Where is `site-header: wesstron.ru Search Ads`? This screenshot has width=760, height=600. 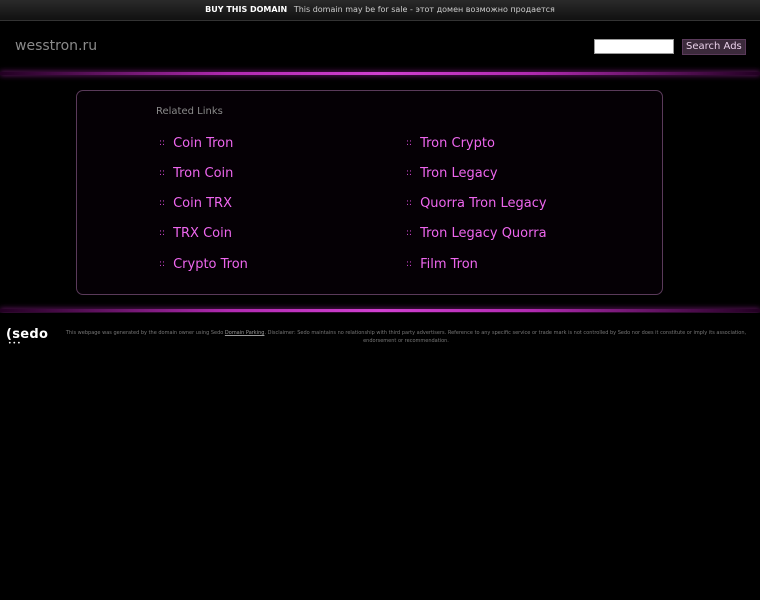 site-header: wesstron.ru Search Ads is located at coordinates (380, 47).